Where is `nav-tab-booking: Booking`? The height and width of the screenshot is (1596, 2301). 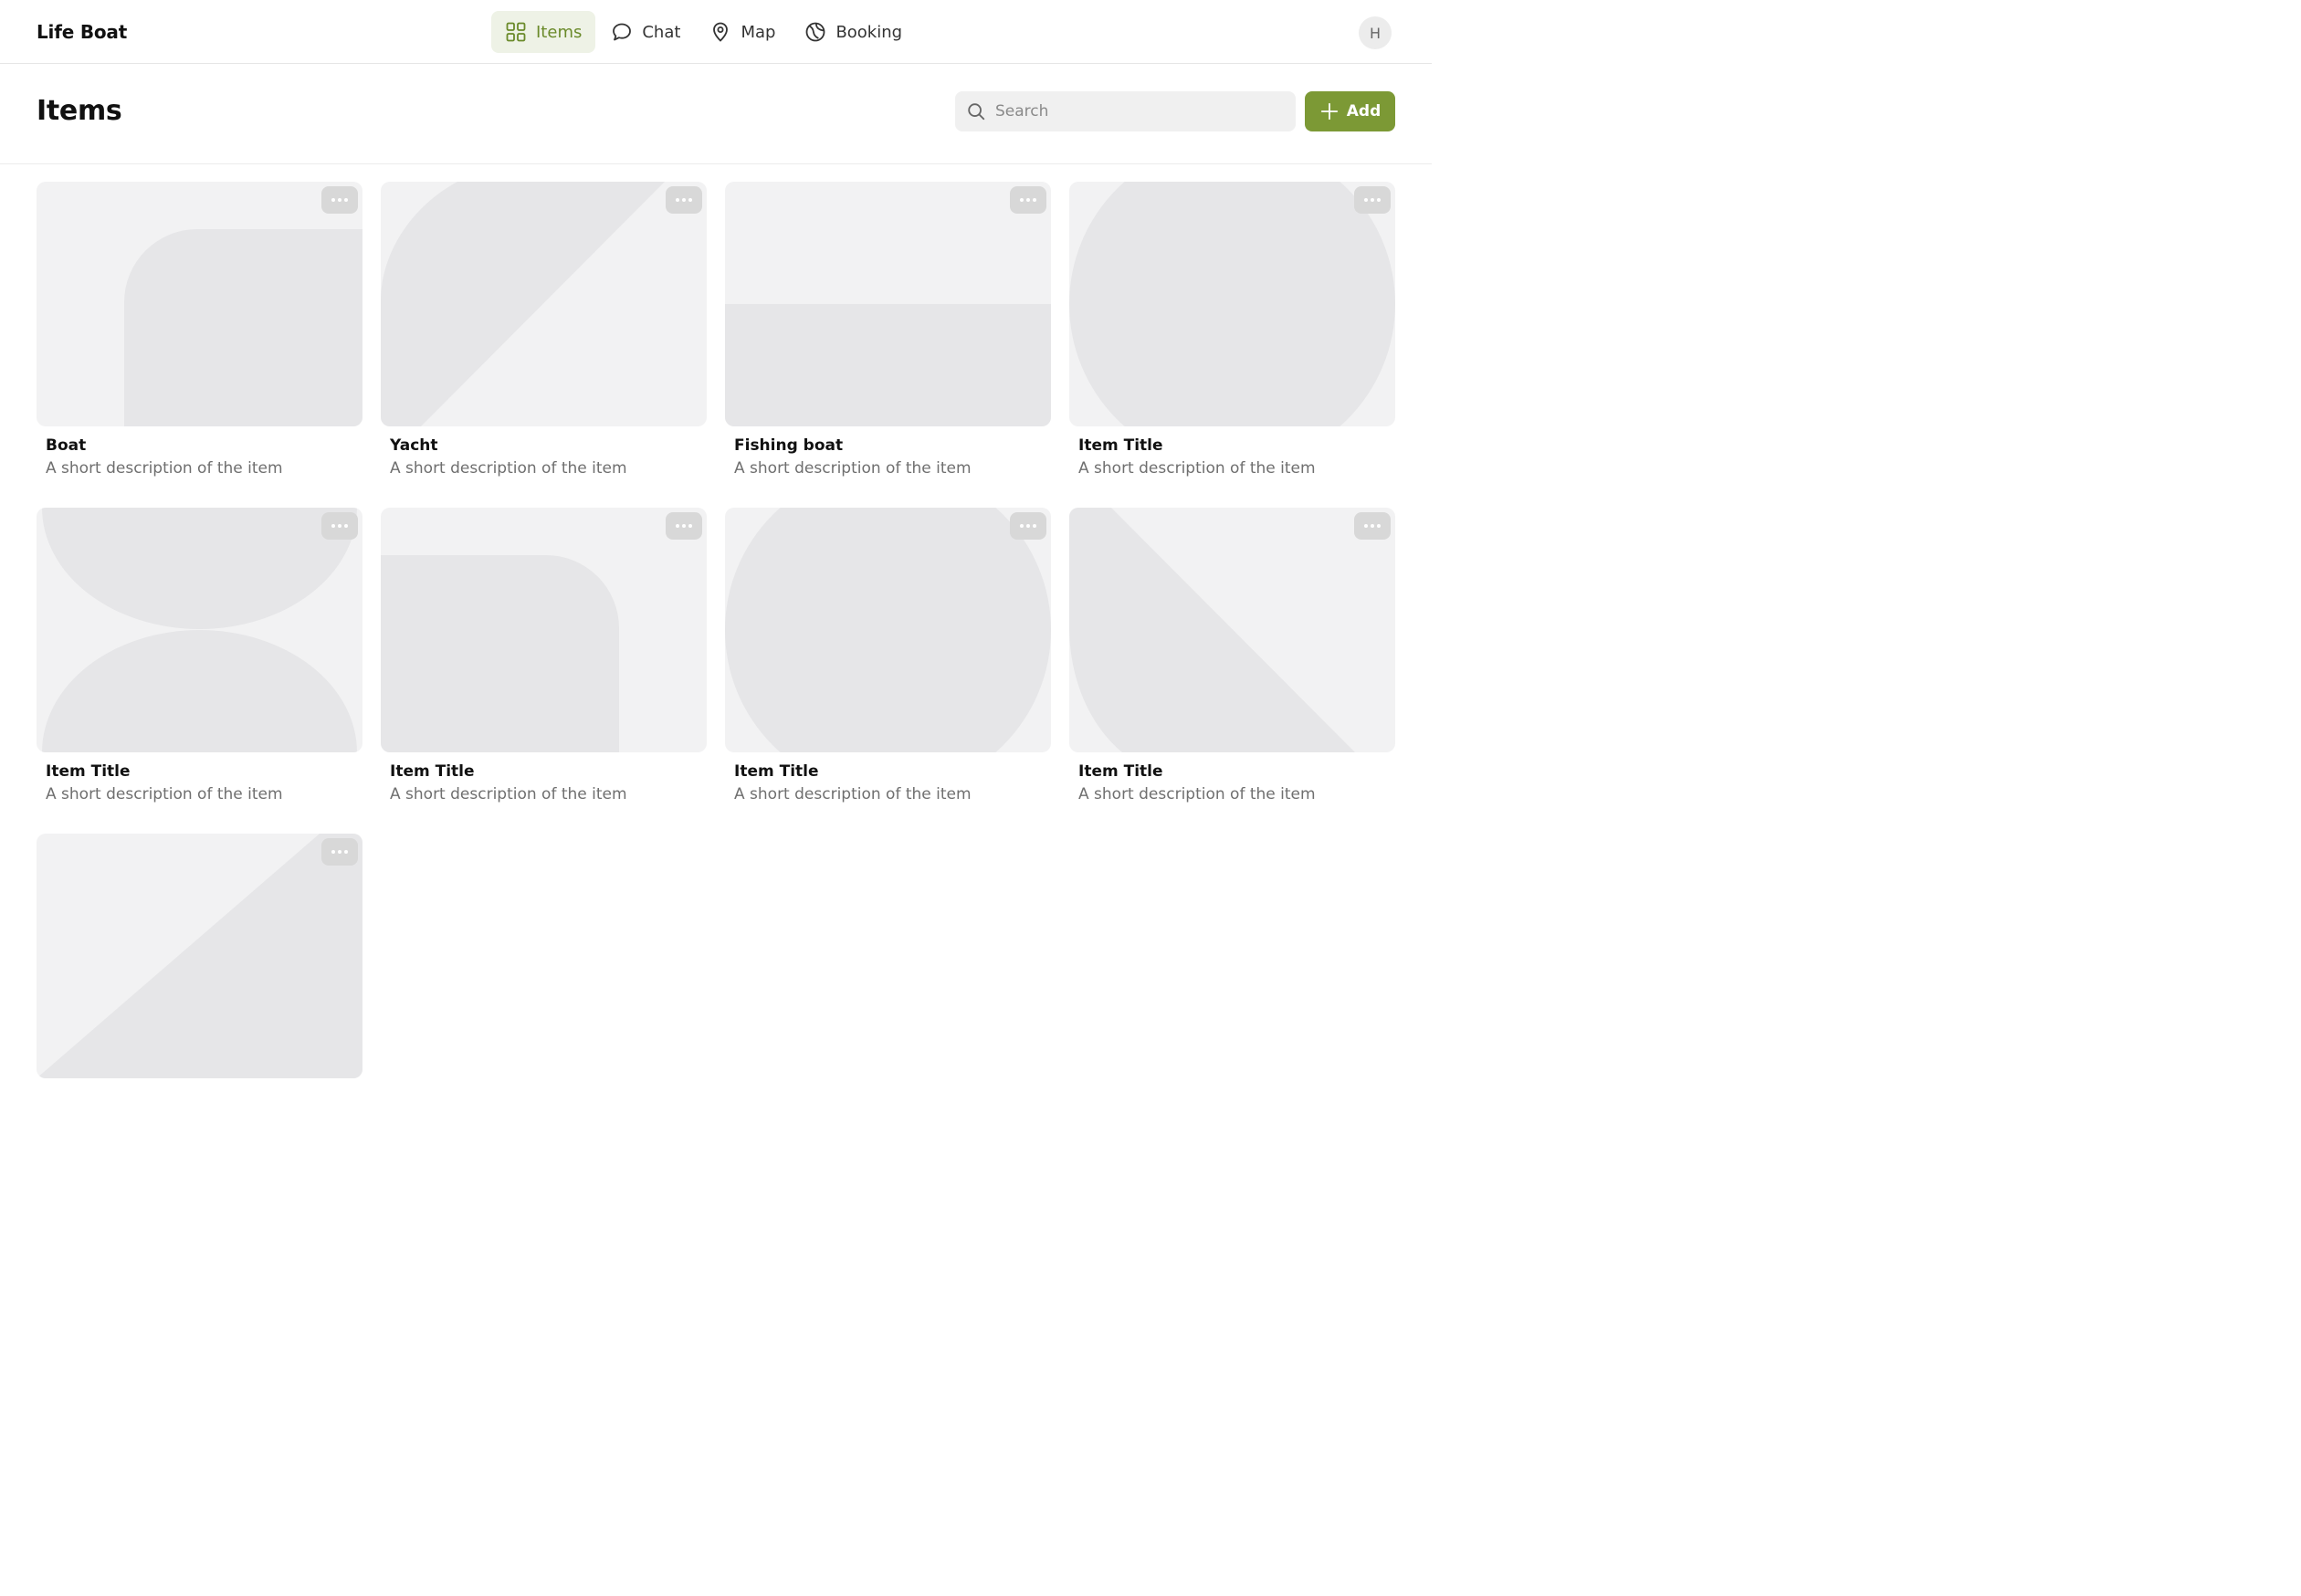
nav-tab-booking: Booking is located at coordinates (853, 32).